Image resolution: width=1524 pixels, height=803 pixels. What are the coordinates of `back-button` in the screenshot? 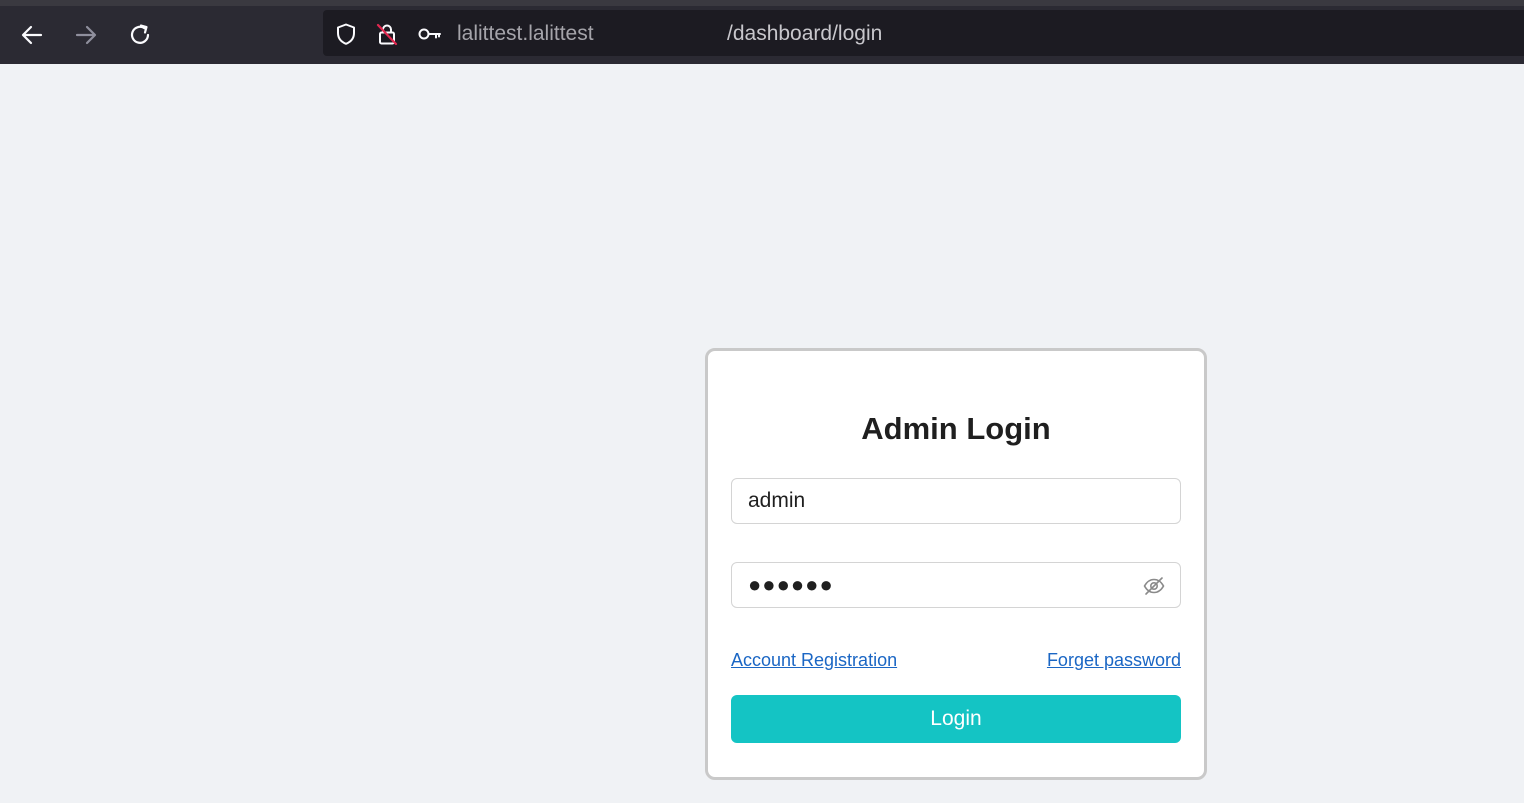 It's located at (32, 35).